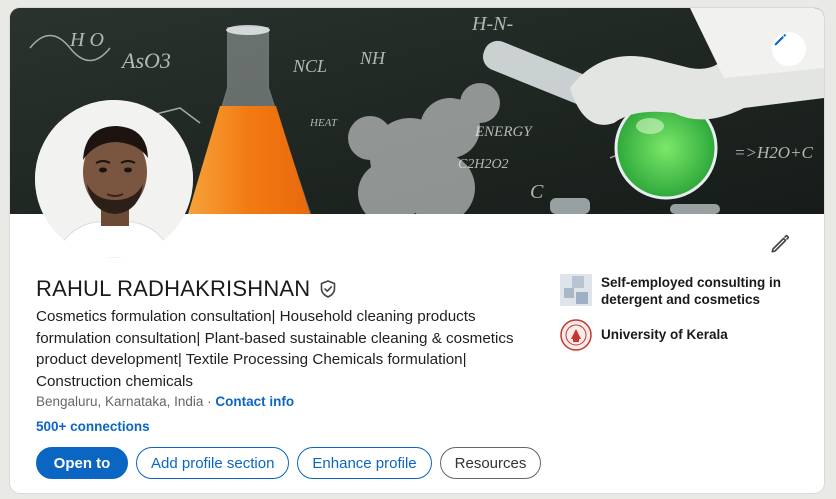  I want to click on edit-banner-button, so click(789, 49).